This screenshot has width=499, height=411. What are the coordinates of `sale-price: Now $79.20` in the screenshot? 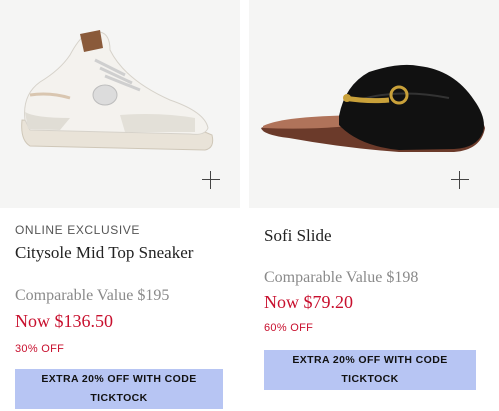 It's located at (308, 302).